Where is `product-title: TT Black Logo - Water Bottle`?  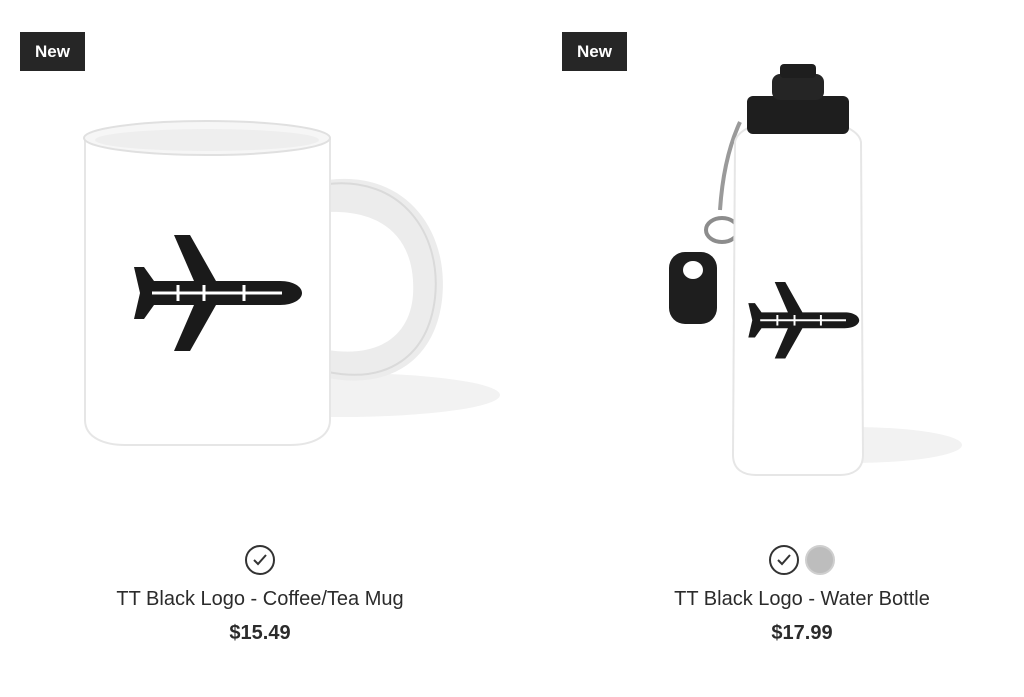
product-title: TT Black Logo - Water Bottle is located at coordinates (788, 599).